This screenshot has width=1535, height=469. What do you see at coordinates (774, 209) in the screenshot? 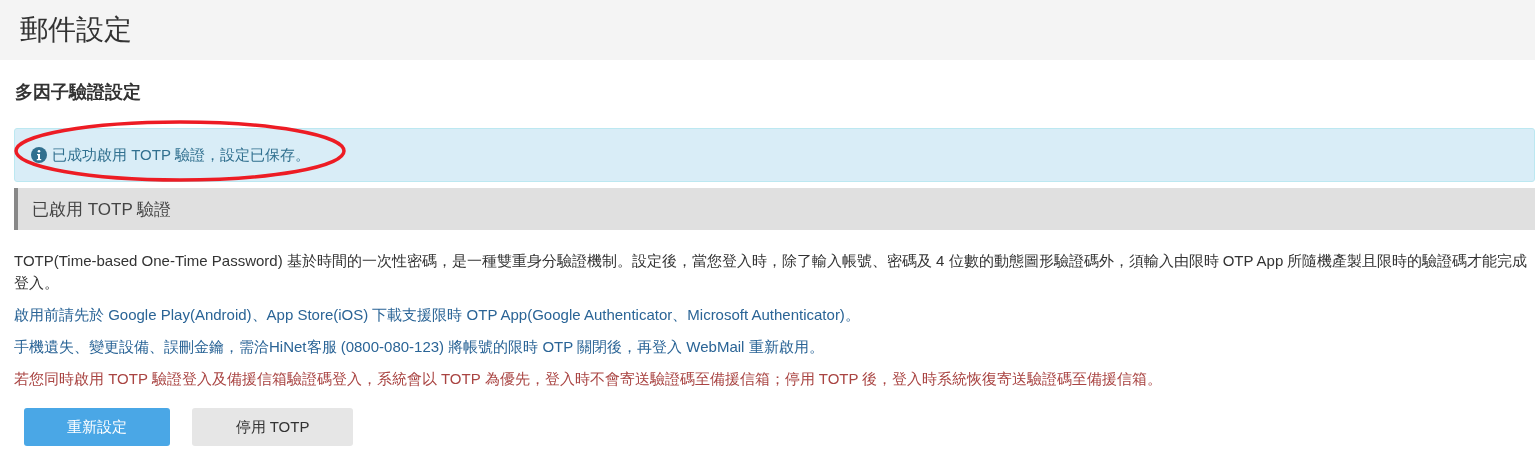
I see `panel-heading: 已啟用 TOTP 驗證` at bounding box center [774, 209].